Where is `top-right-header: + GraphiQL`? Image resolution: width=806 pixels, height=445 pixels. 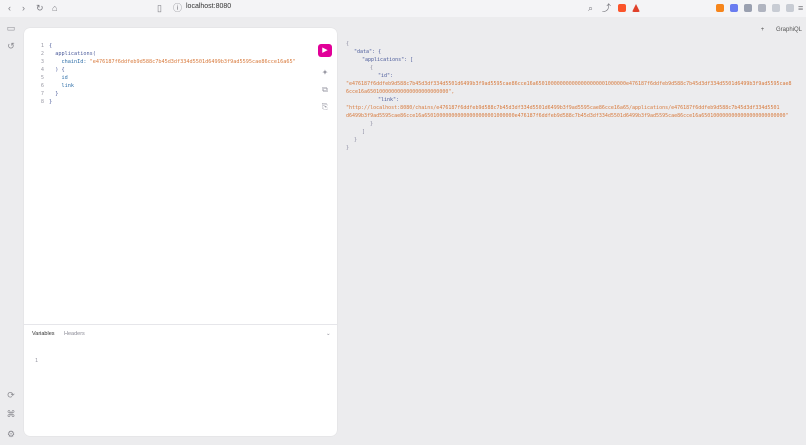
top-right-header: + GraphiQL is located at coordinates (781, 30).